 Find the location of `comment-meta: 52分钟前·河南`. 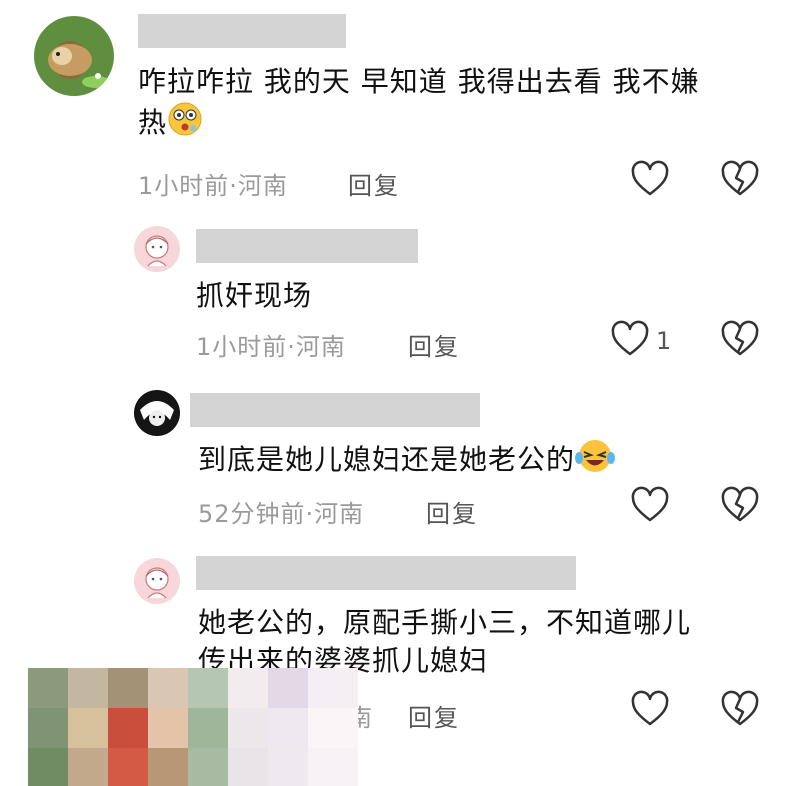

comment-meta: 52分钟前·河南 is located at coordinates (281, 514).